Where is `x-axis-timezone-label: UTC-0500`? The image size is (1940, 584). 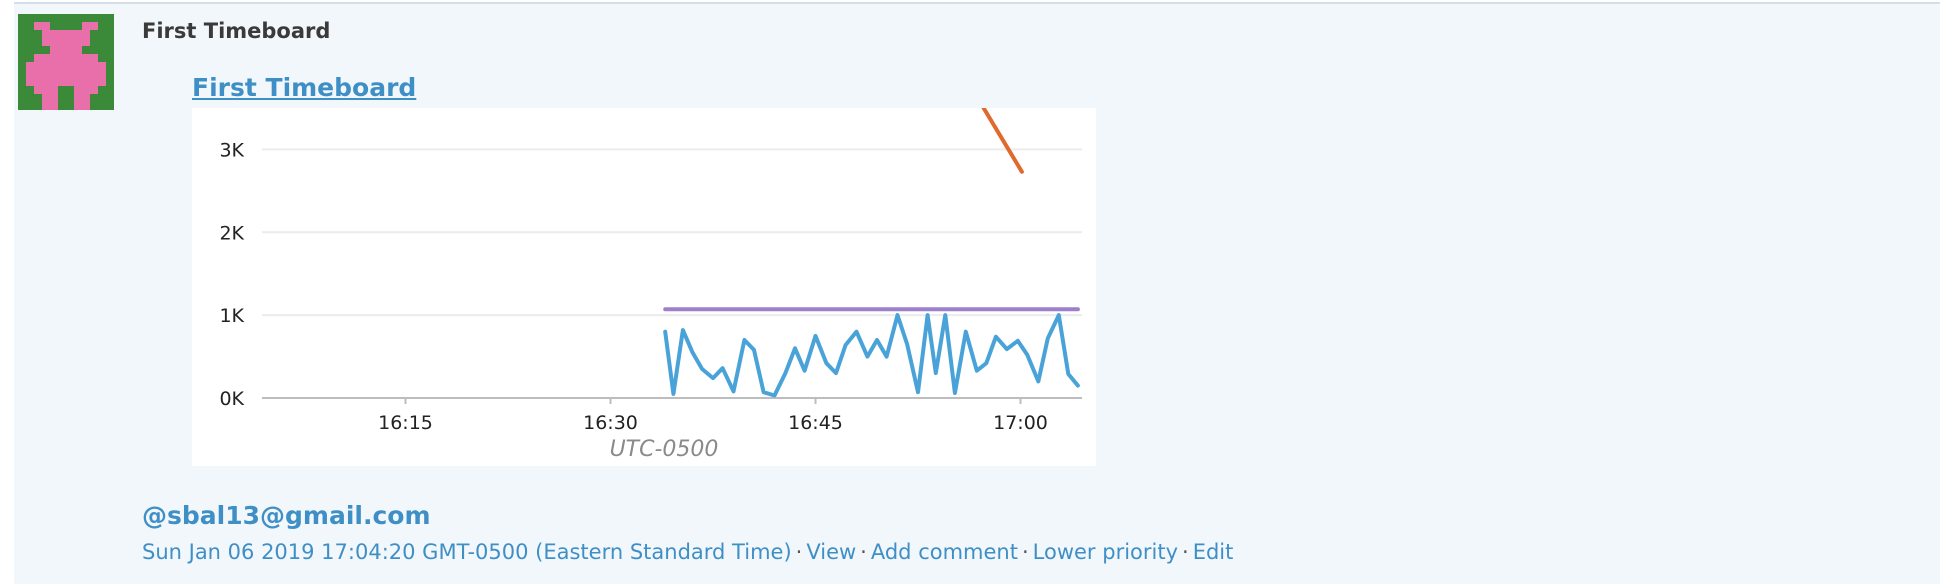
x-axis-timezone-label: UTC-0500 is located at coordinates (664, 449).